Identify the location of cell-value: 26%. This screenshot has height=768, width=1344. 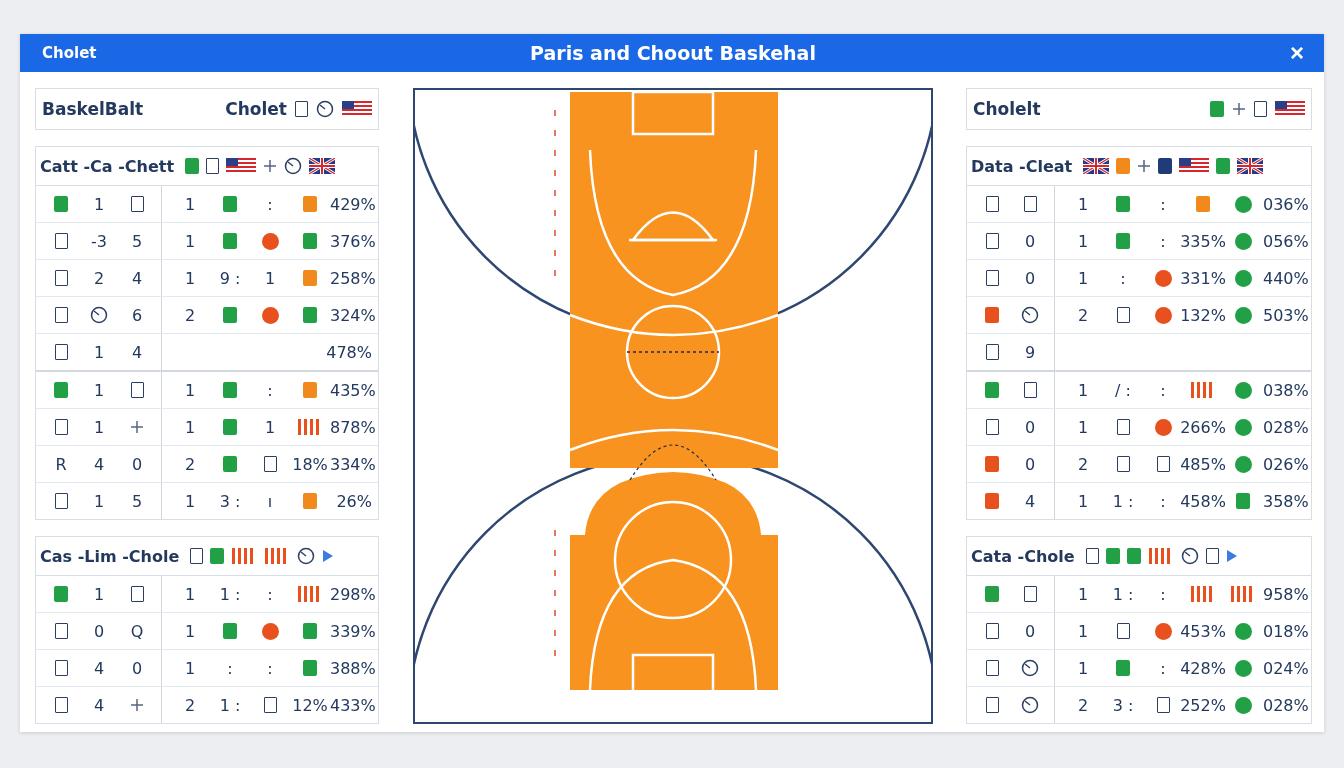
(354, 501).